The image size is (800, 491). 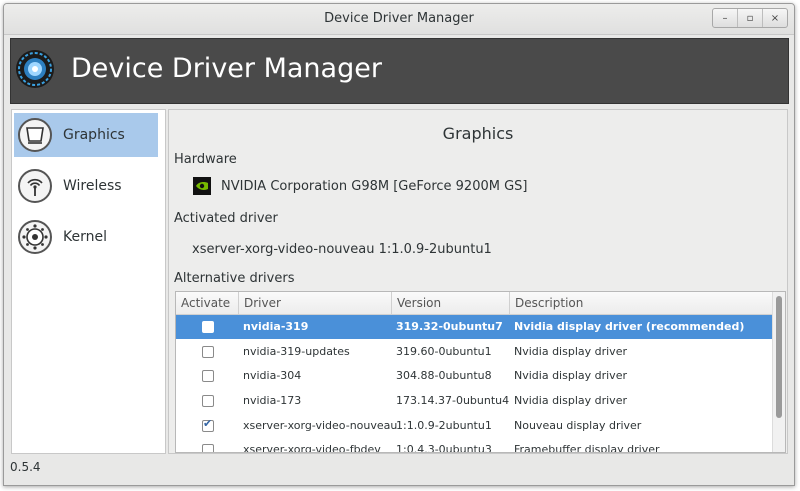 I want to click on table-scrollbar, so click(x=778, y=372).